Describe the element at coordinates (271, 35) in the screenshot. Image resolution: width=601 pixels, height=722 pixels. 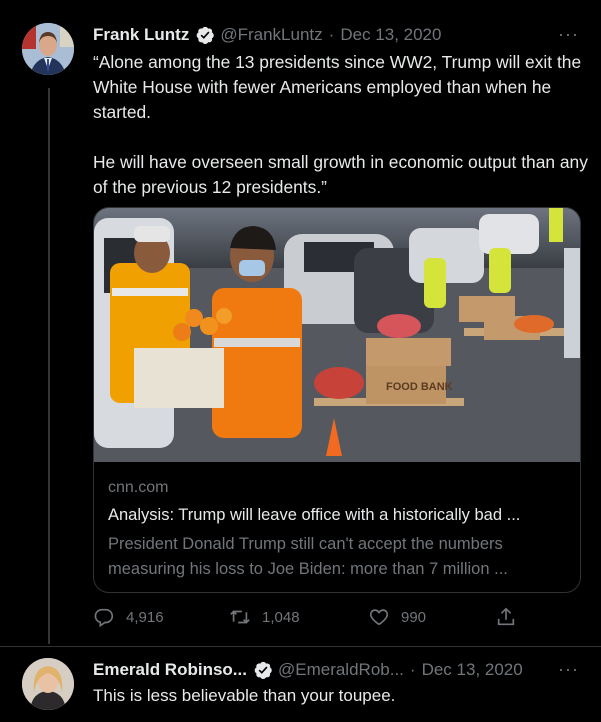
I see `author-handle: @FrankLuntz` at that location.